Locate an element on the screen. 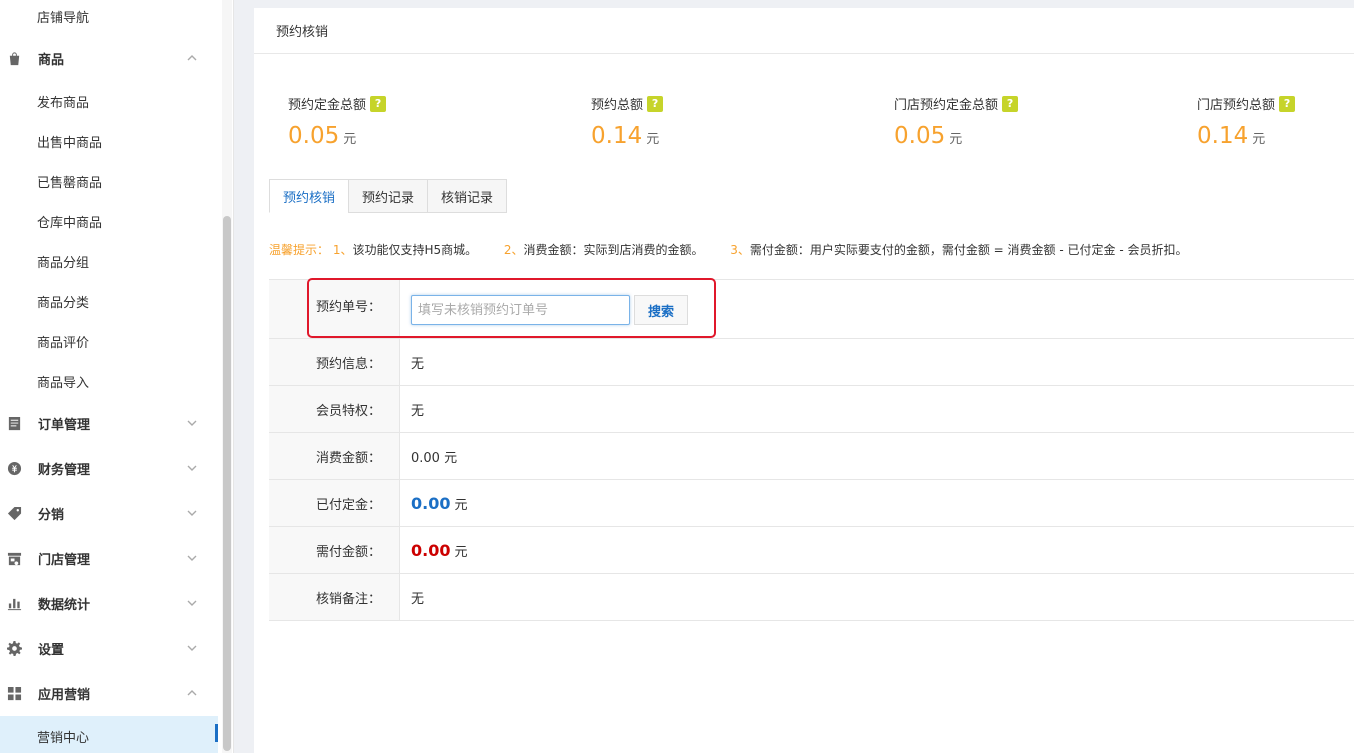 The height and width of the screenshot is (753, 1354). form-label: 核销备注： is located at coordinates (334, 597).